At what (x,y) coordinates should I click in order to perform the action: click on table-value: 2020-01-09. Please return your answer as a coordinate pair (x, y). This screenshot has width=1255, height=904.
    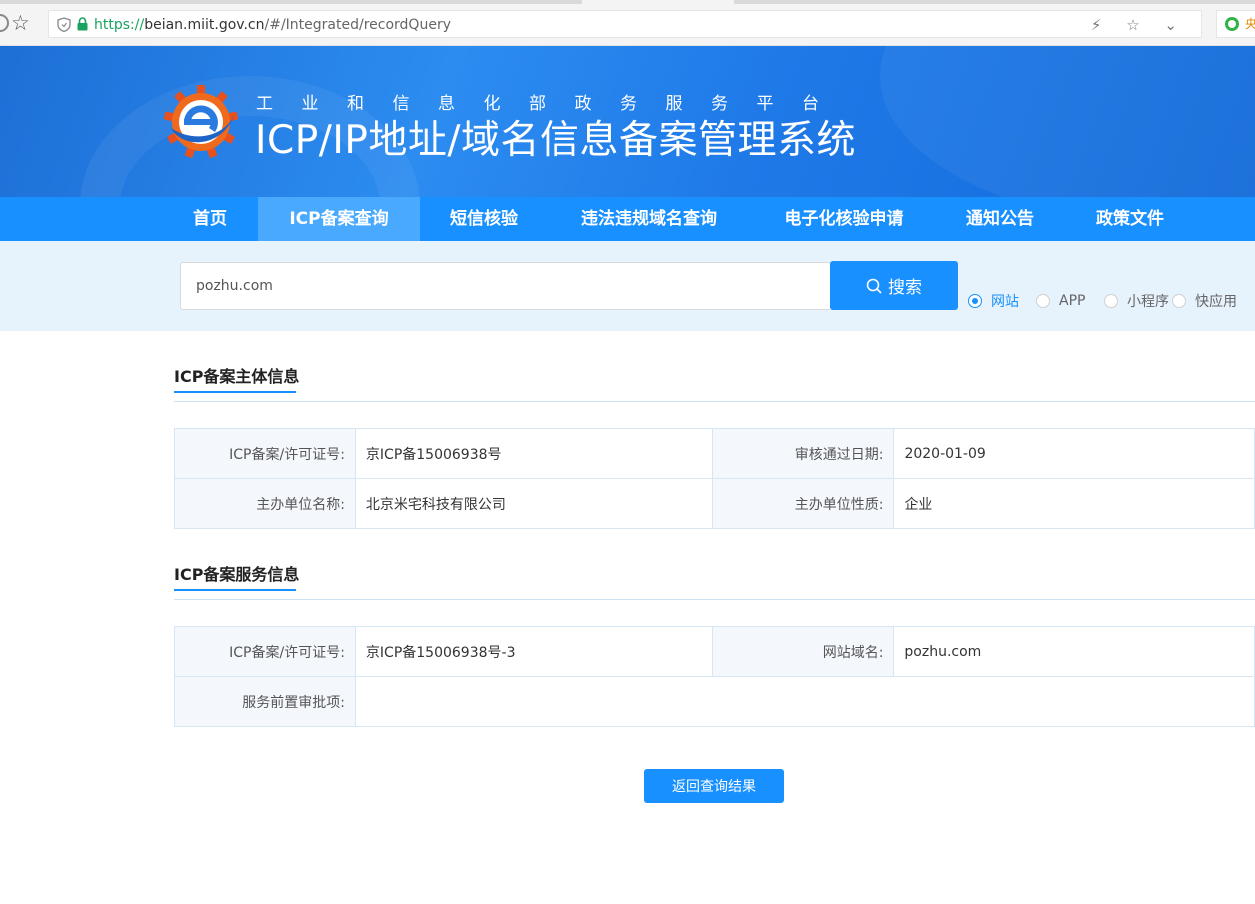
    Looking at the image, I should click on (1074, 453).